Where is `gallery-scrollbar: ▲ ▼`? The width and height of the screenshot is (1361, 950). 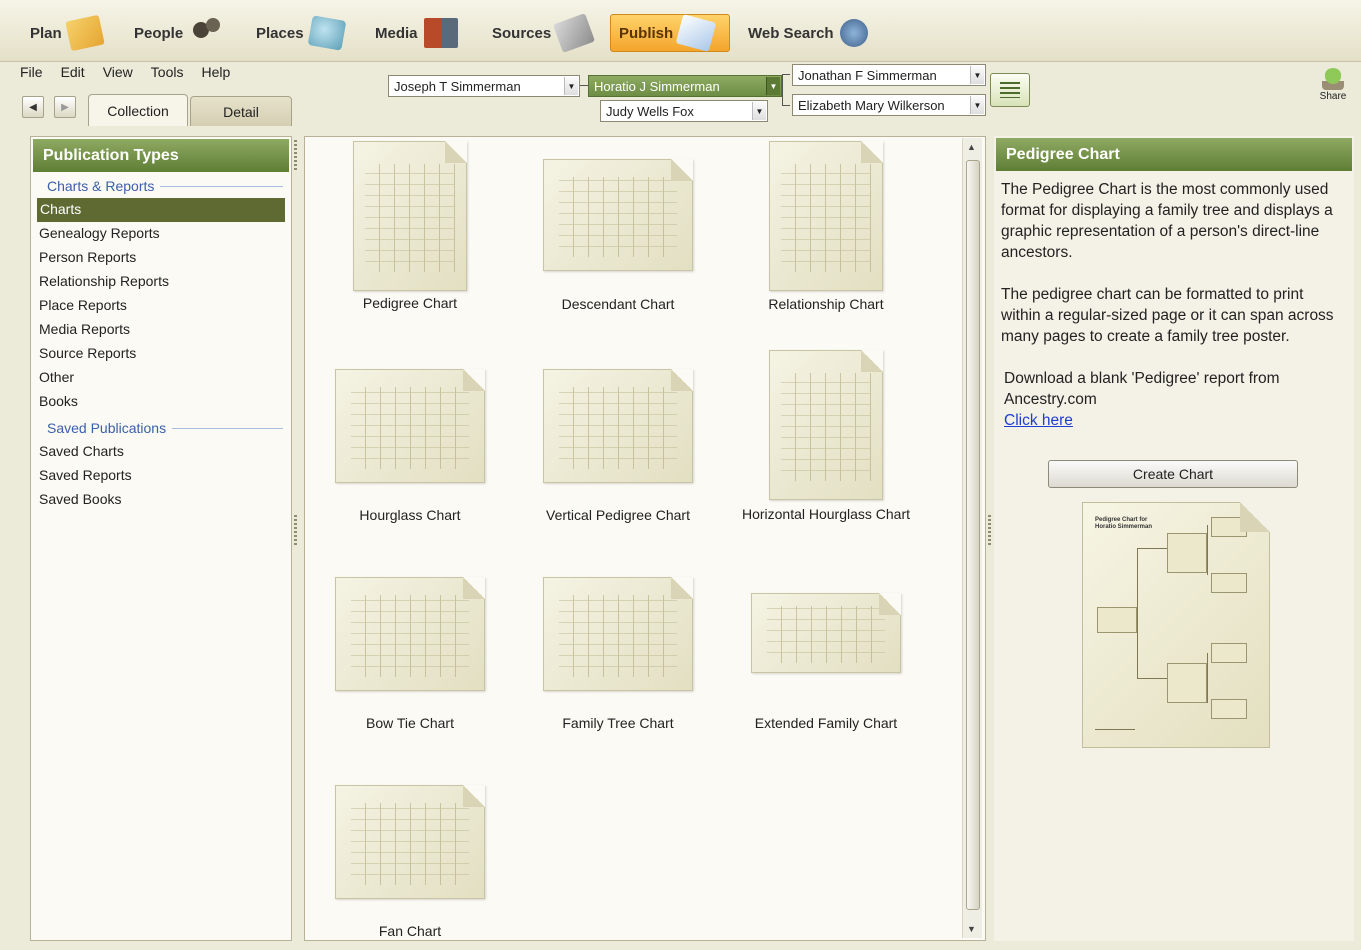
gallery-scrollbar: ▲ ▼ is located at coordinates (972, 538).